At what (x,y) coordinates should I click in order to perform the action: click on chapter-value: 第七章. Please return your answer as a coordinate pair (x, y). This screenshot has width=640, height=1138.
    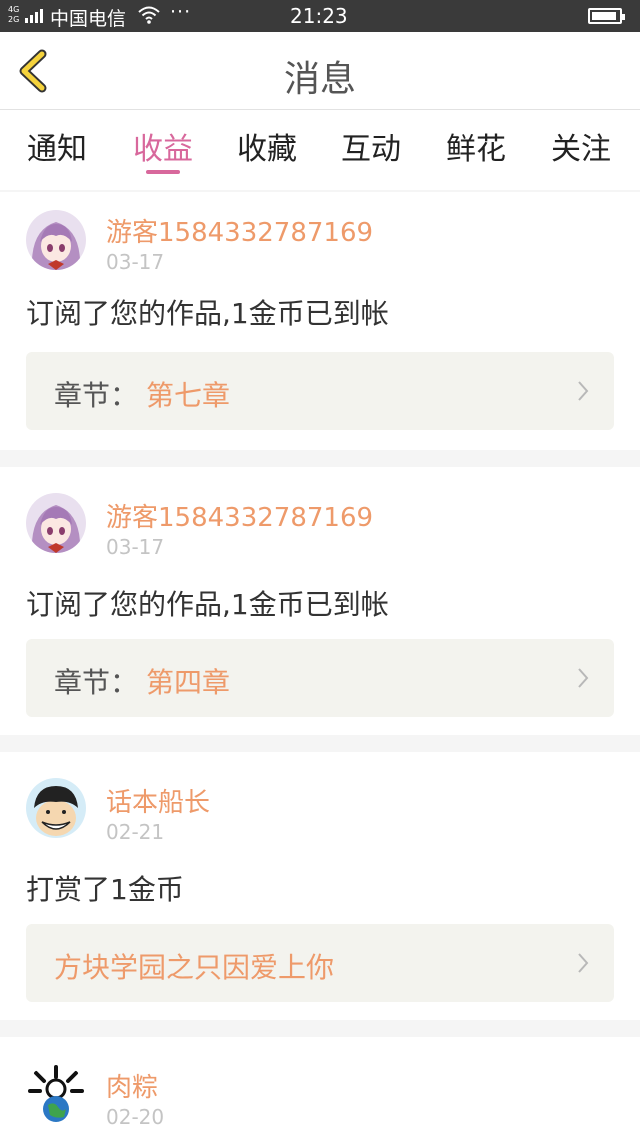
    Looking at the image, I should click on (188, 395).